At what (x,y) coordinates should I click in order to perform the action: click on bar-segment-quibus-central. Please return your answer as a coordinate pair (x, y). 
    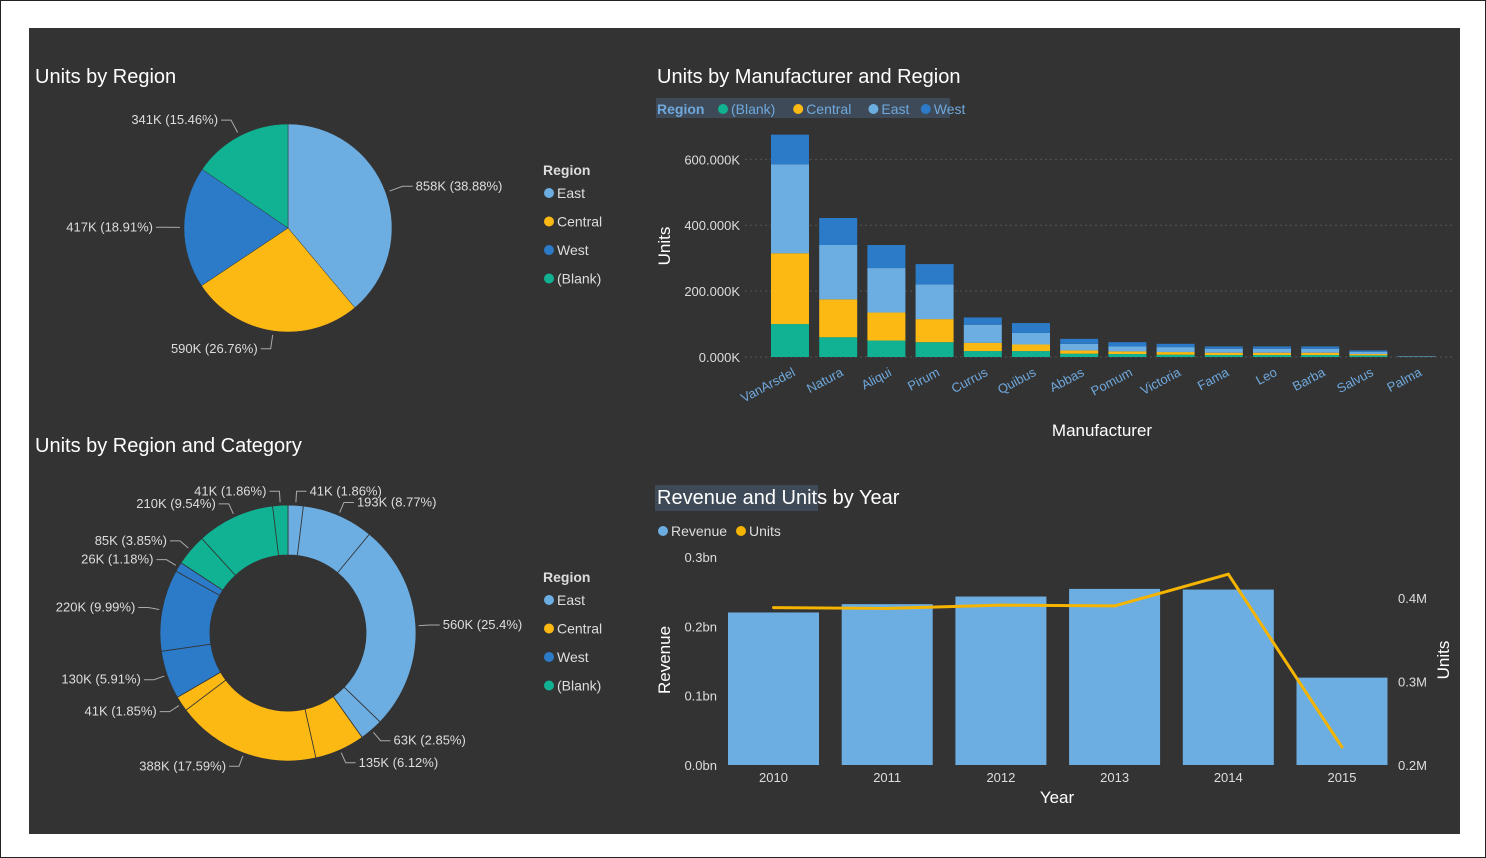
    Looking at the image, I should click on (1031, 348).